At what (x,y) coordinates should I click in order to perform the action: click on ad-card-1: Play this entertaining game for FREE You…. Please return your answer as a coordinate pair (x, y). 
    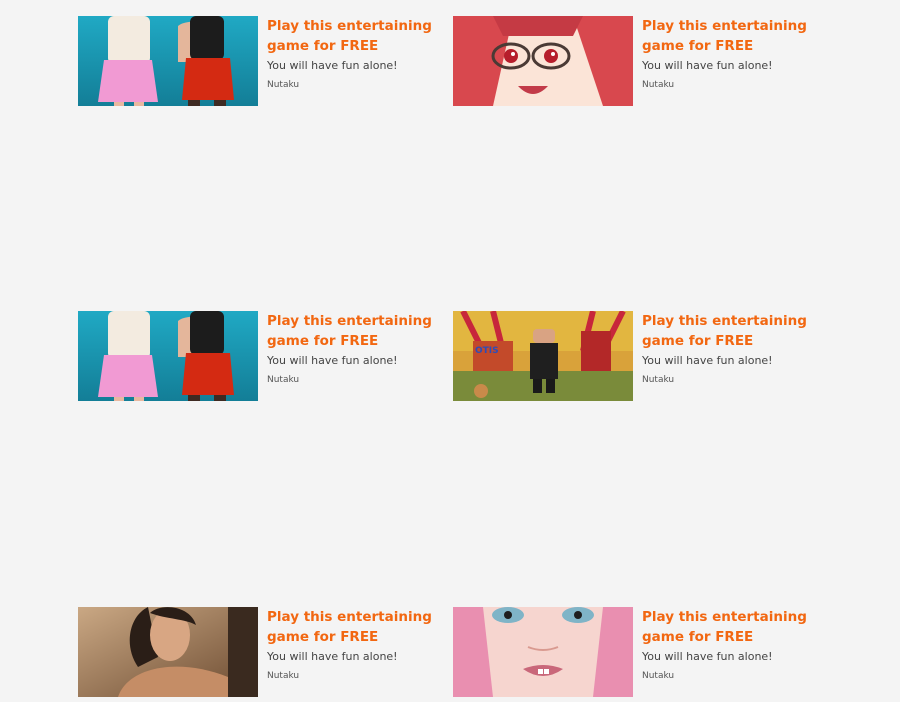
    Looking at the image, I should click on (258, 61).